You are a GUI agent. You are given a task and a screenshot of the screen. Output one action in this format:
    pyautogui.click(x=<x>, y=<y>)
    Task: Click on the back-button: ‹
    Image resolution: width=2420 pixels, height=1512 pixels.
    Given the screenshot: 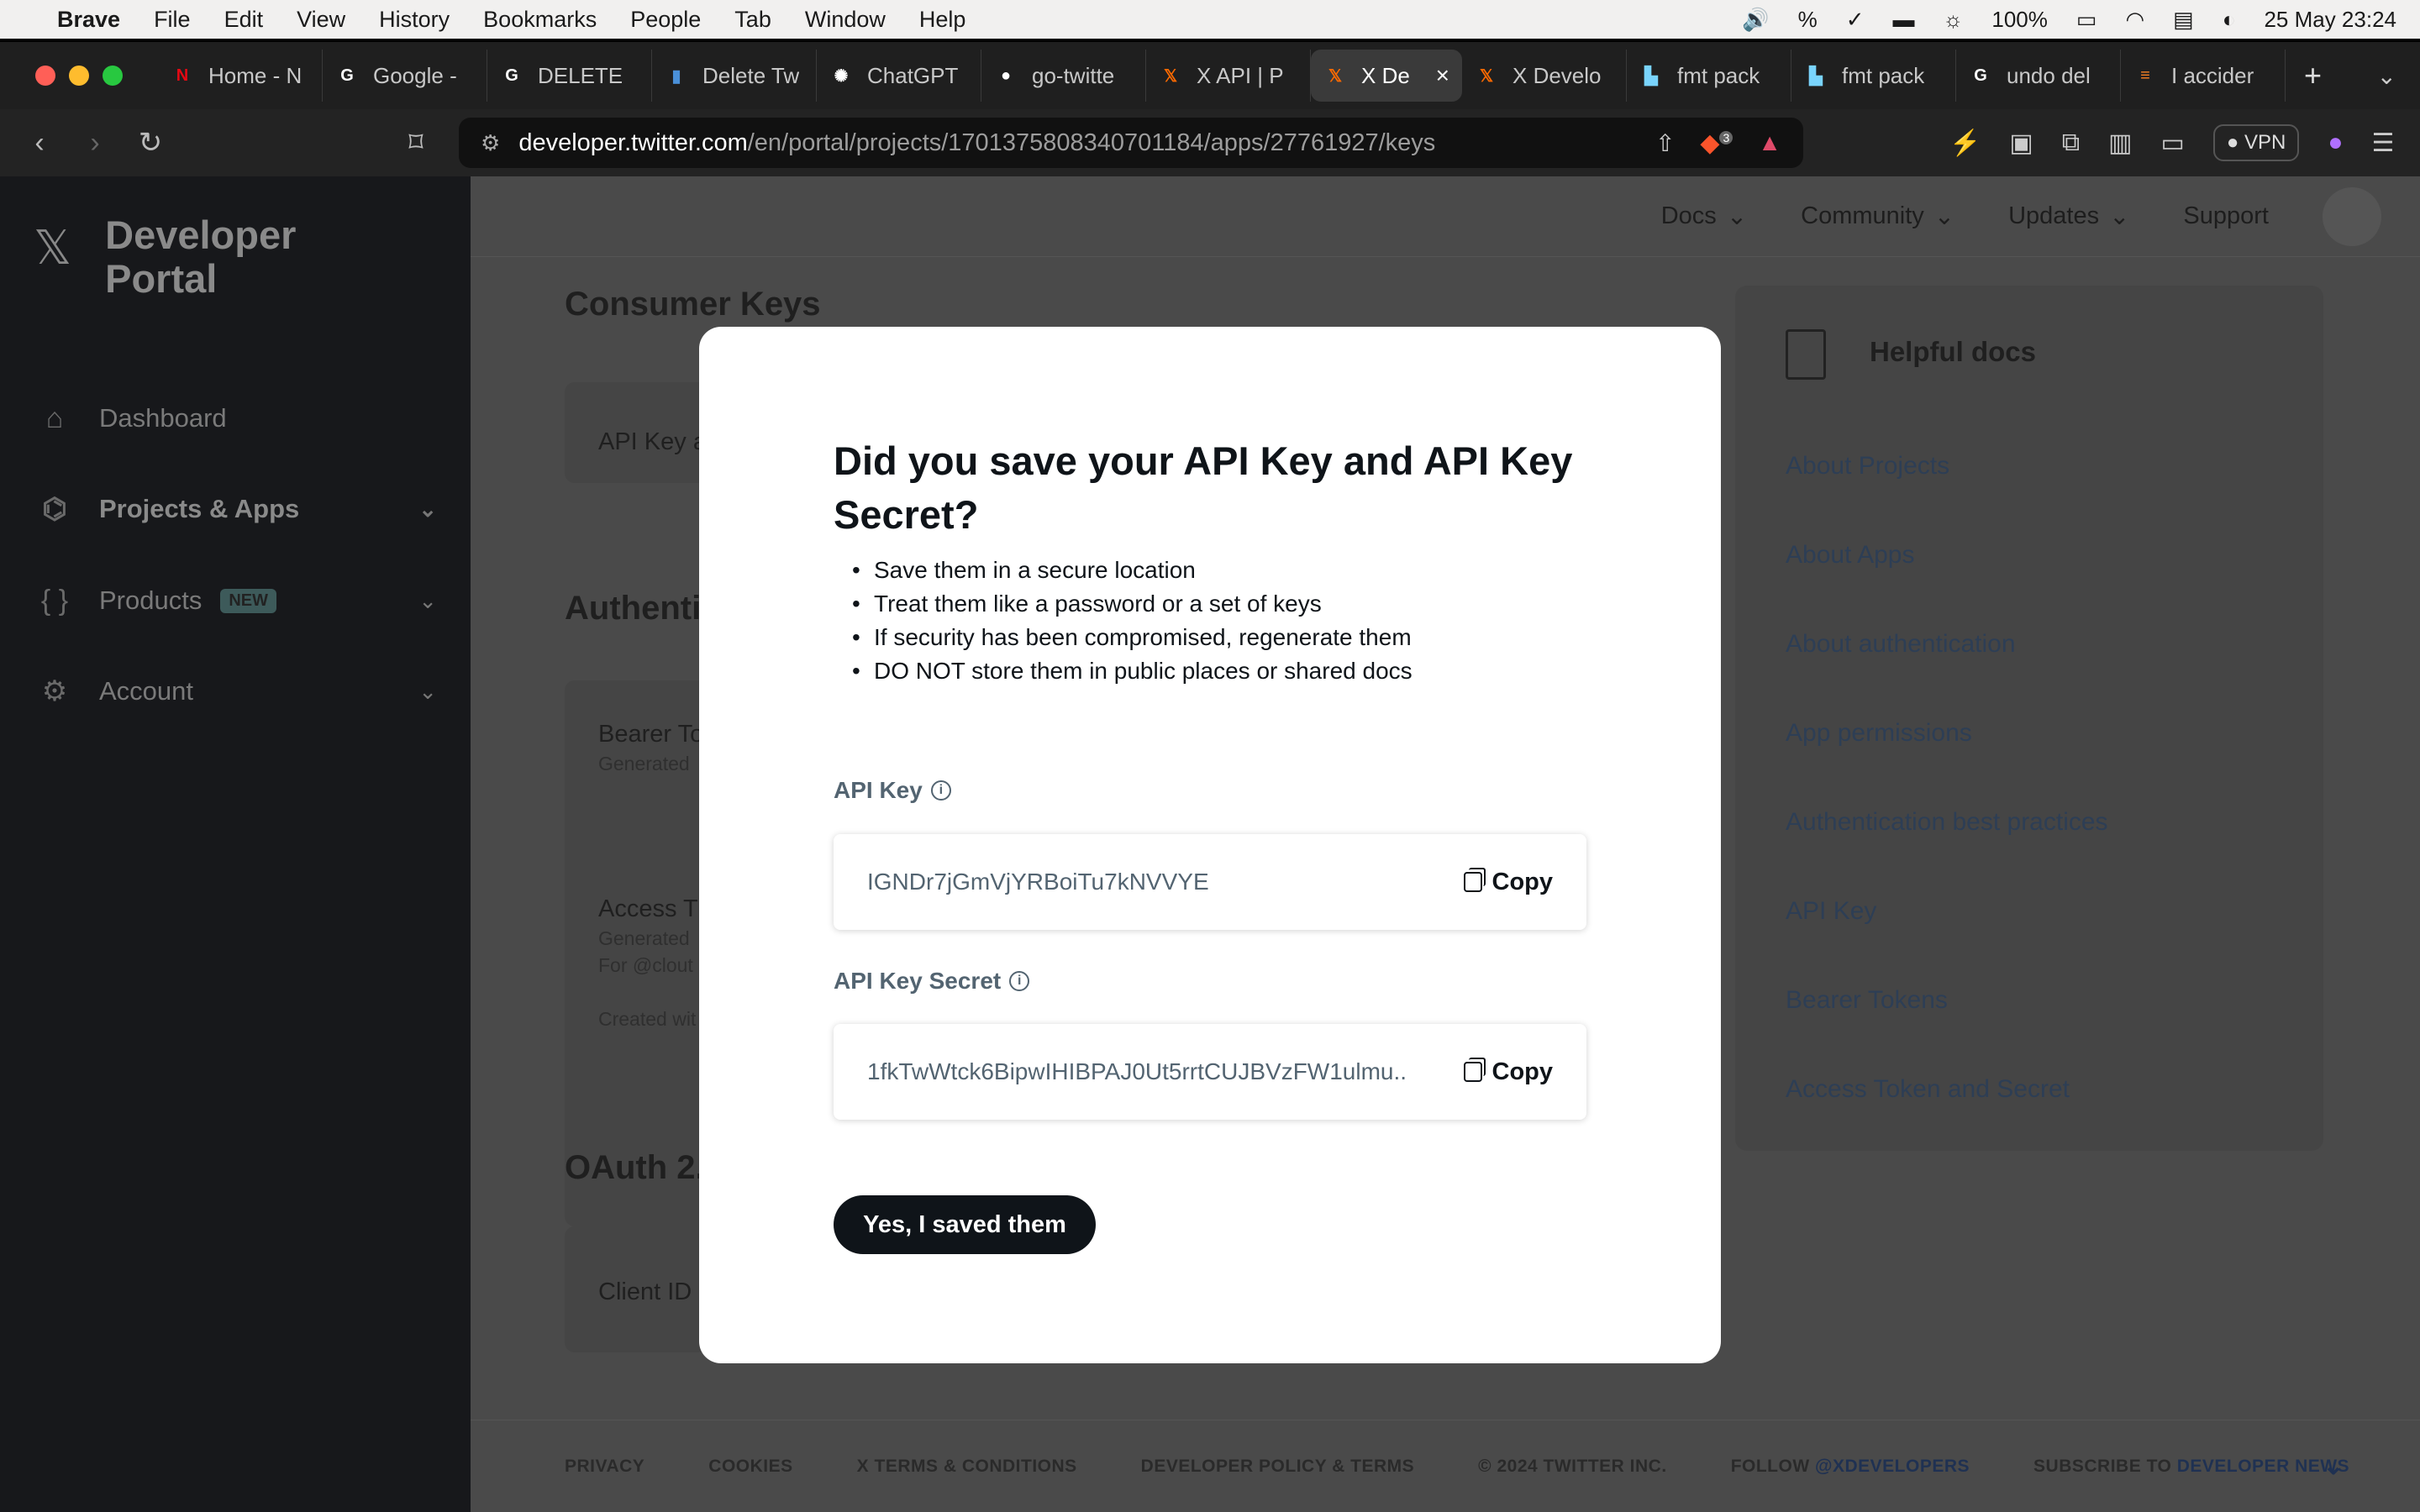 What is the action you would take?
    pyautogui.click(x=39, y=143)
    